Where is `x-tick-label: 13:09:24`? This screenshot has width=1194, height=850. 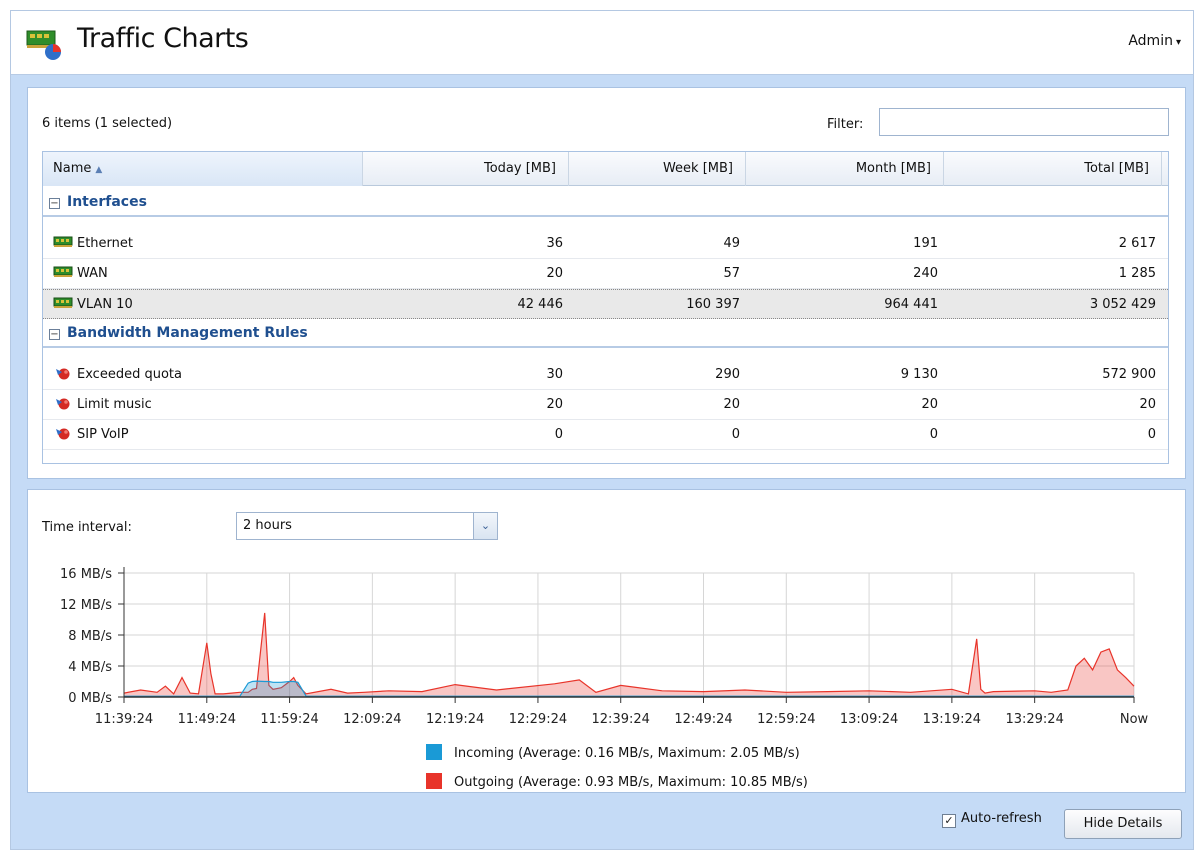 x-tick-label: 13:09:24 is located at coordinates (869, 719).